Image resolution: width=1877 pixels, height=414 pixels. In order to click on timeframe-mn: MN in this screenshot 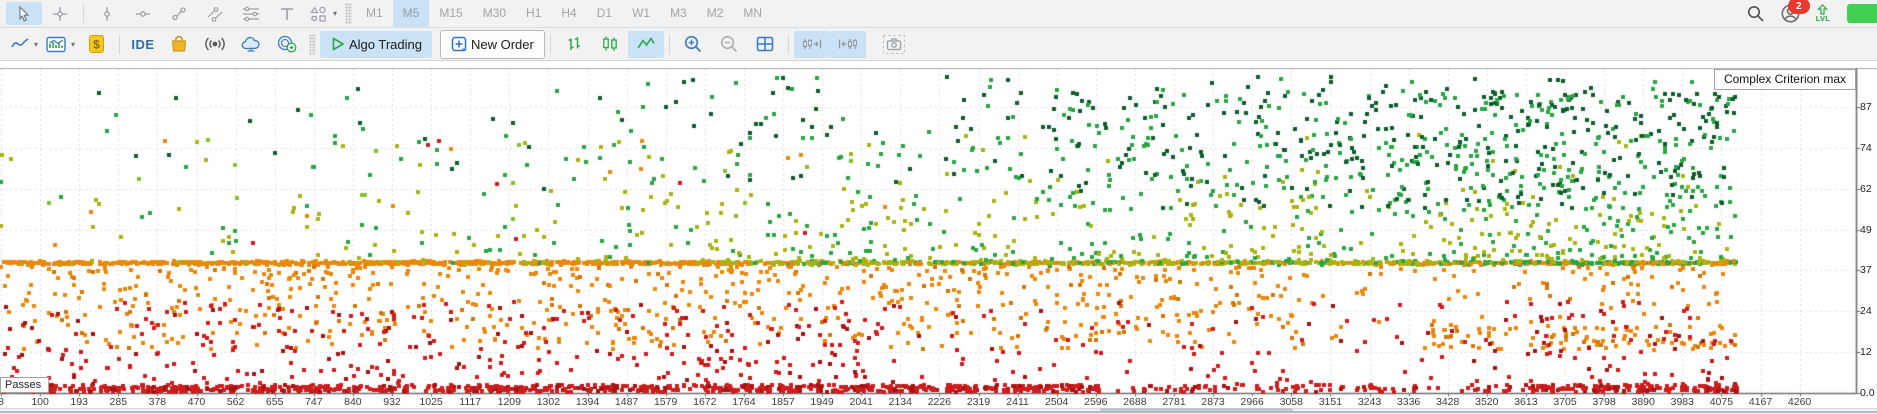, I will do `click(752, 13)`.